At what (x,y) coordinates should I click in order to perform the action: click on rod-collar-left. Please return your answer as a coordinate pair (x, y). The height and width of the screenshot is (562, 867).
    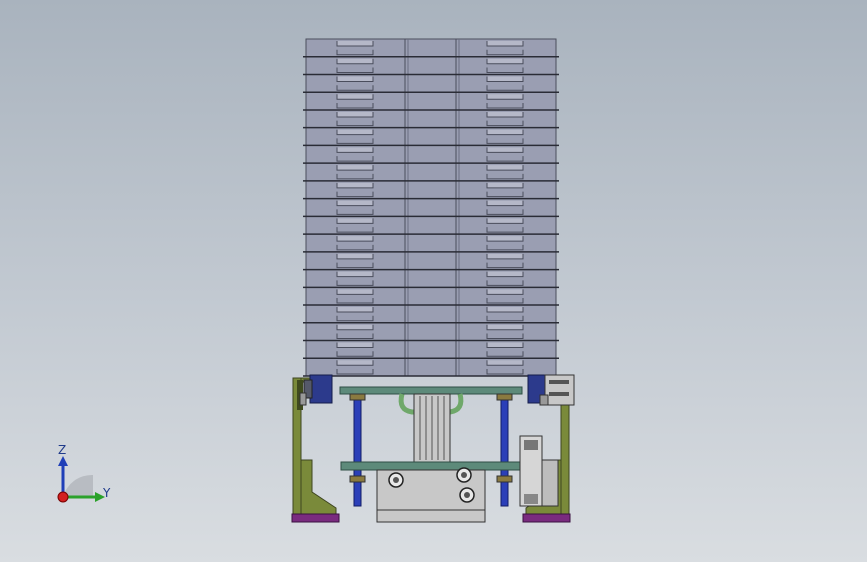
    Looking at the image, I should click on (357, 479).